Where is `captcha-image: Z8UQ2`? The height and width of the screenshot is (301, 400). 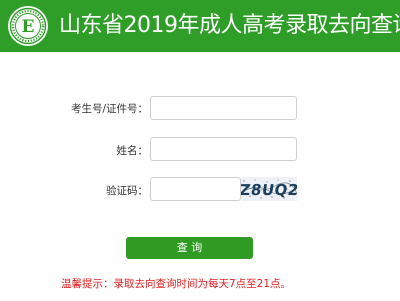
captcha-image: Z8UQ2 is located at coordinates (269, 189).